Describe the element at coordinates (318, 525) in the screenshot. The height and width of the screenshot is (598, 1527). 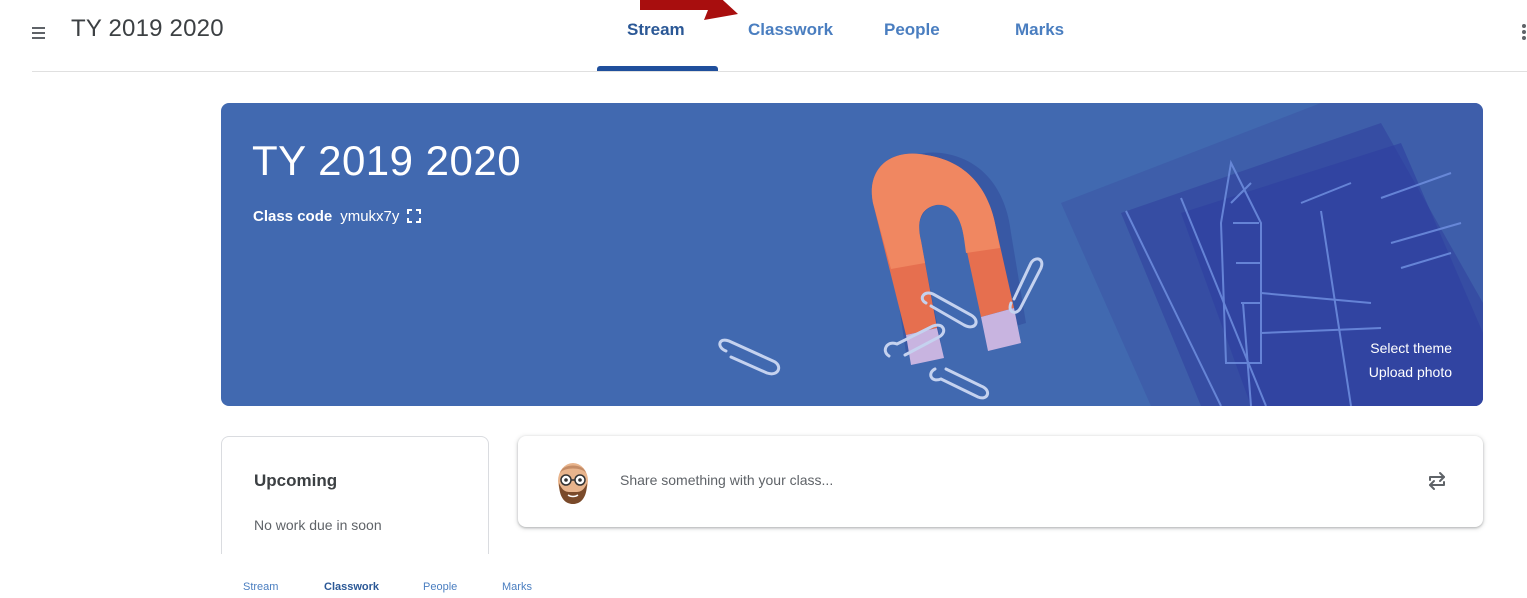
I see `upcoming-empty-text: No work due in soon` at that location.